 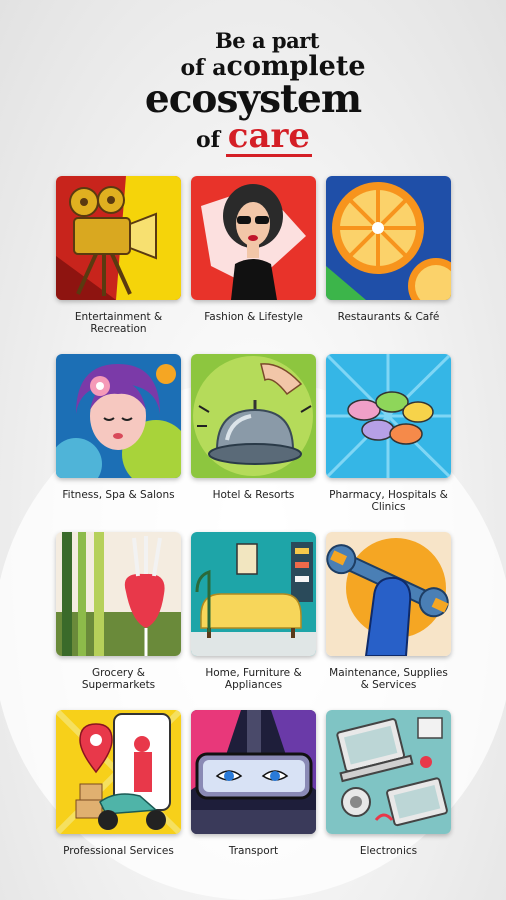 What do you see at coordinates (253, 594) in the screenshot?
I see `sofa-icon` at bounding box center [253, 594].